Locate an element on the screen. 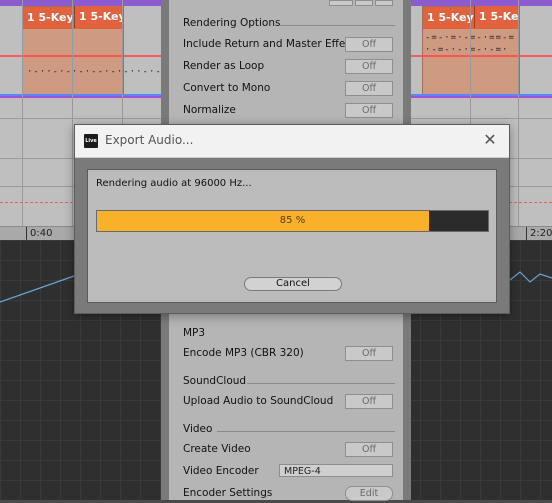 The image size is (552, 503). setting-encoder-settings: Encoder Settings Edit is located at coordinates (289, 493).